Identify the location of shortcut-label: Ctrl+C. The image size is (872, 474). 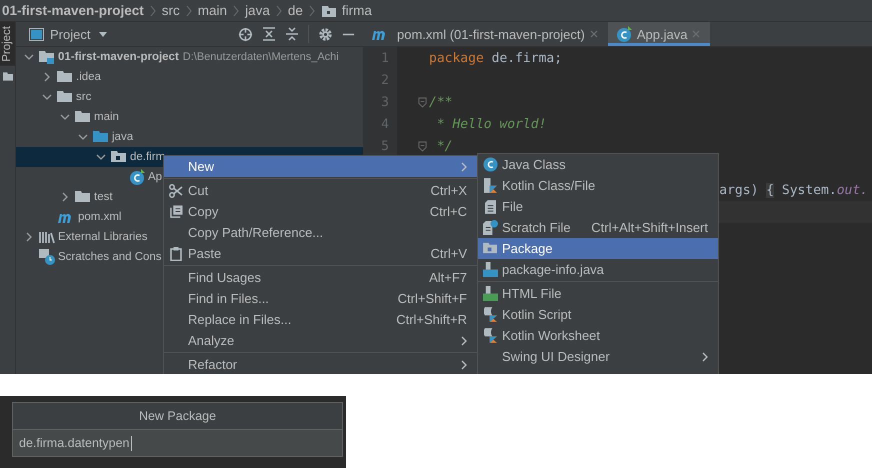
(448, 211).